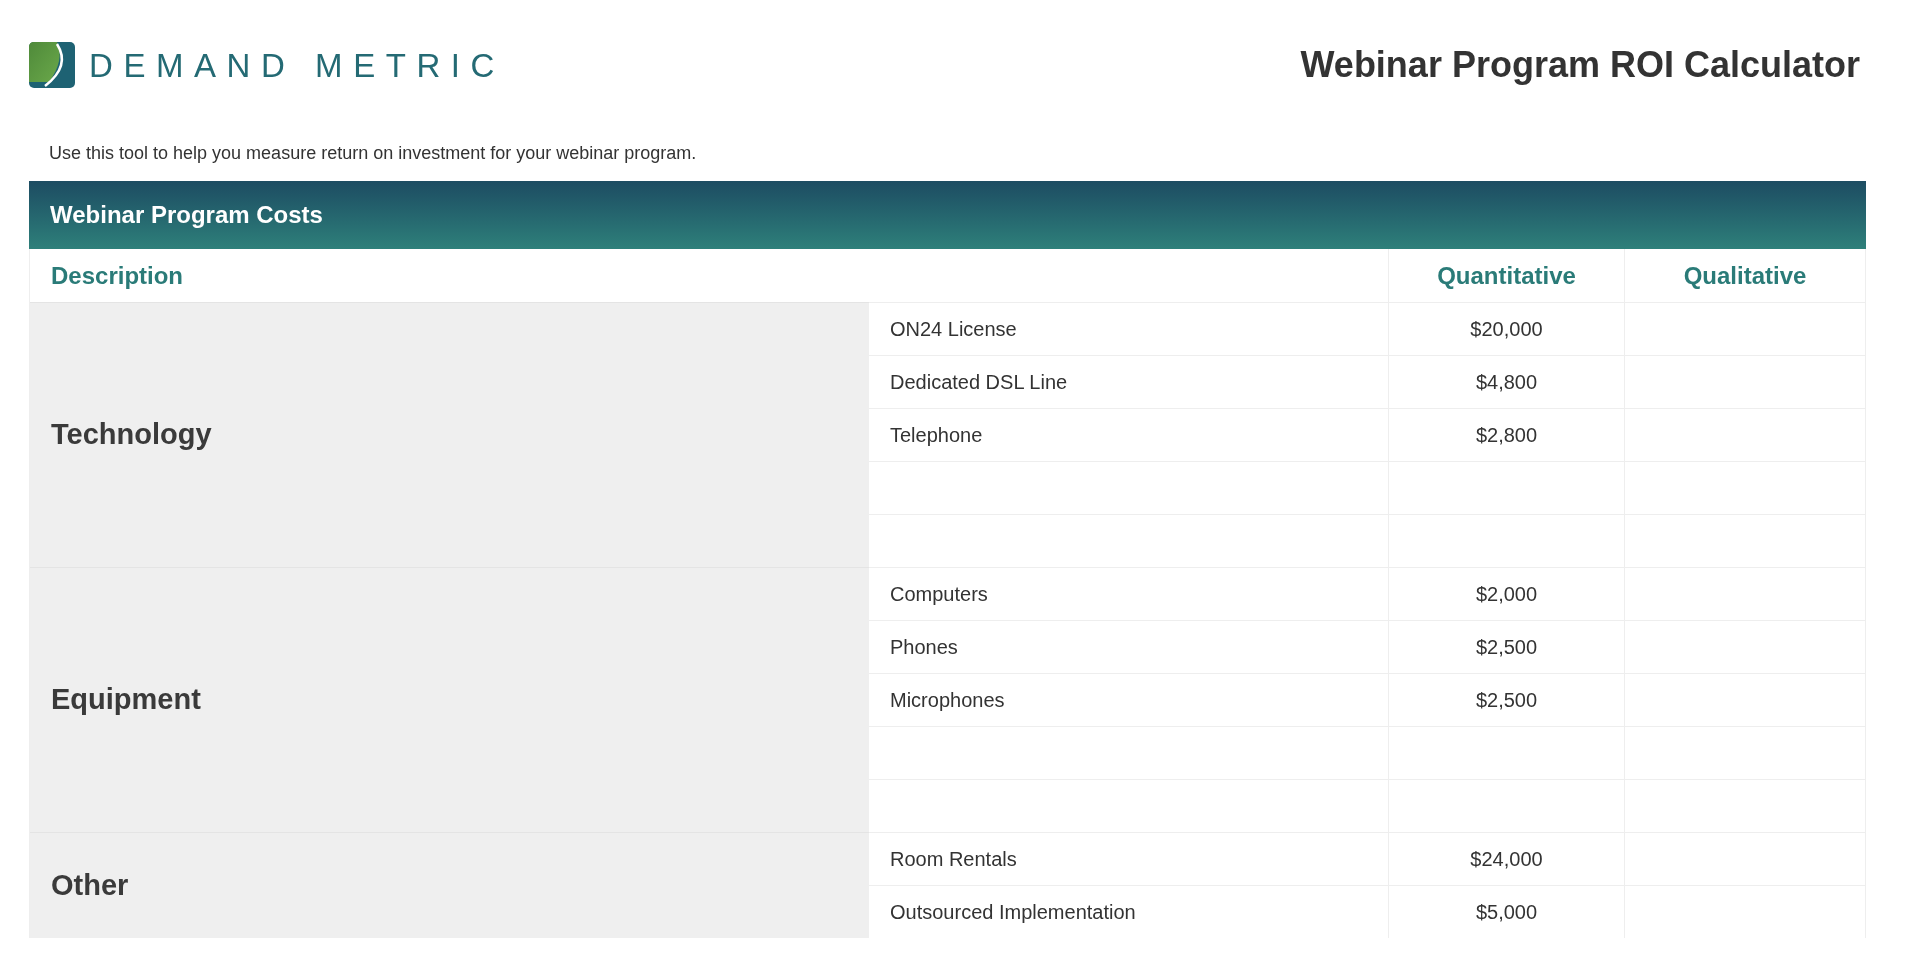  What do you see at coordinates (1580, 65) in the screenshot?
I see `page-title: Webinar Program ROI Calculator` at bounding box center [1580, 65].